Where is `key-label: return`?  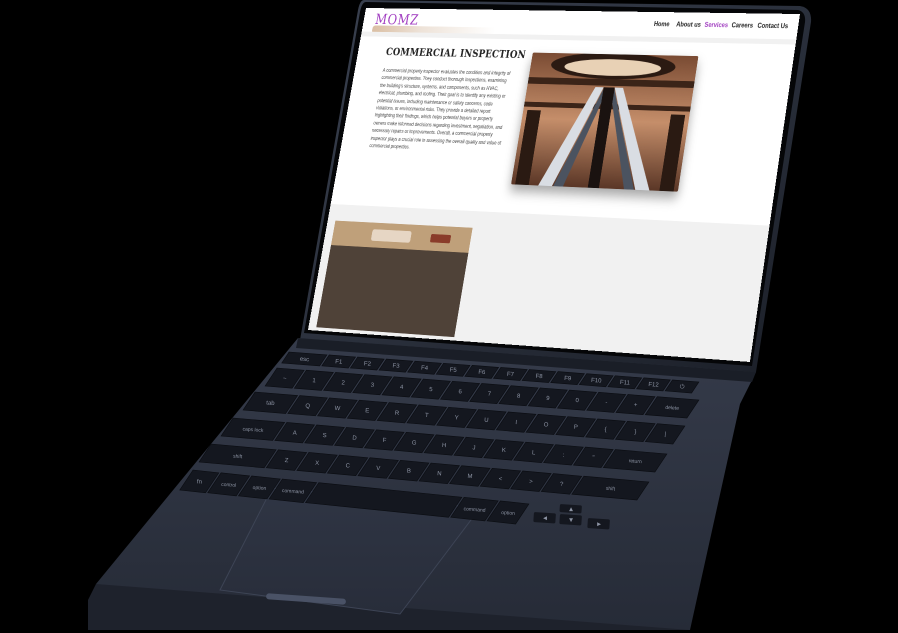
key-label: return is located at coordinates (635, 461).